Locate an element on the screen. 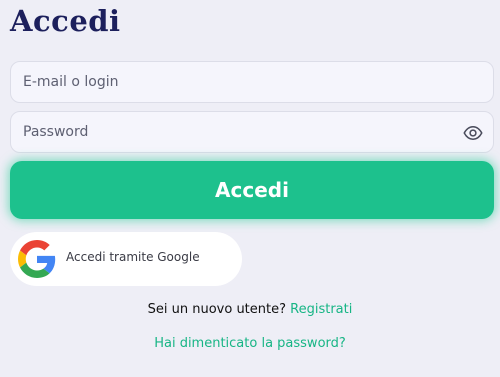  register-prompt: Sei un nuovo utente? Registrati is located at coordinates (250, 309).